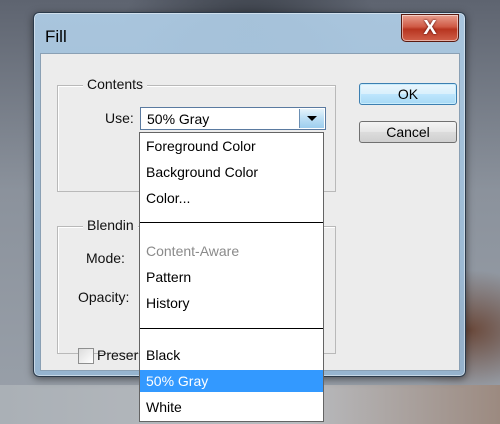 This screenshot has width=500, height=424. I want to click on list-item-pattern: Pattern, so click(231, 277).